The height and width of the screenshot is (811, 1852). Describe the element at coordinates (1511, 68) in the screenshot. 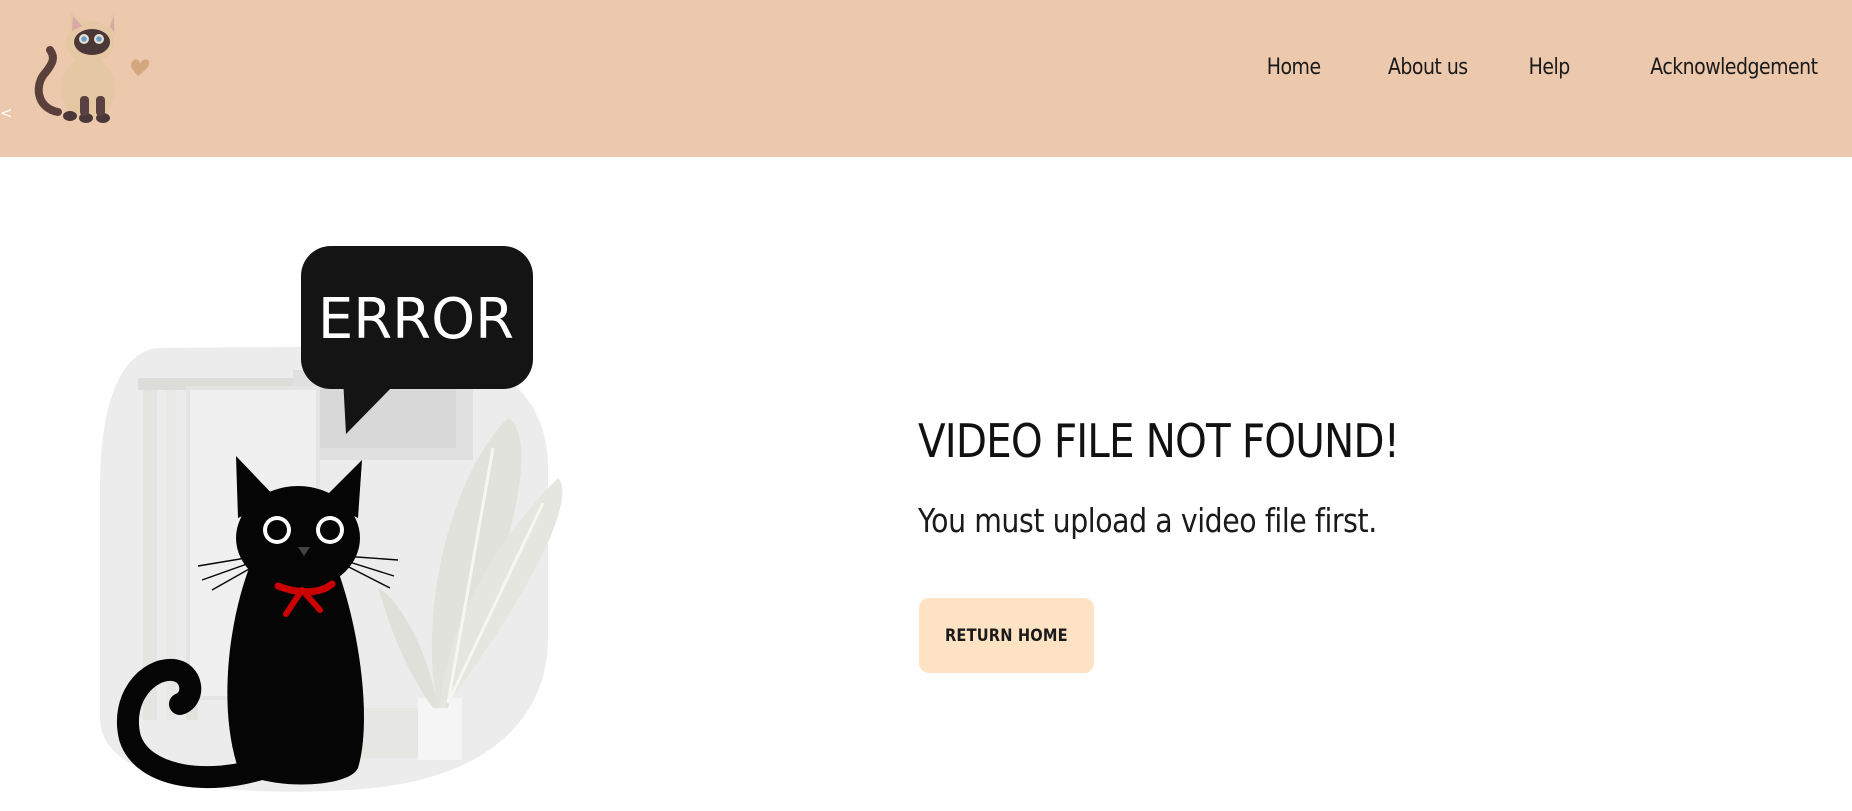

I see `main-nav: Home About us Help Acknowledgement` at that location.